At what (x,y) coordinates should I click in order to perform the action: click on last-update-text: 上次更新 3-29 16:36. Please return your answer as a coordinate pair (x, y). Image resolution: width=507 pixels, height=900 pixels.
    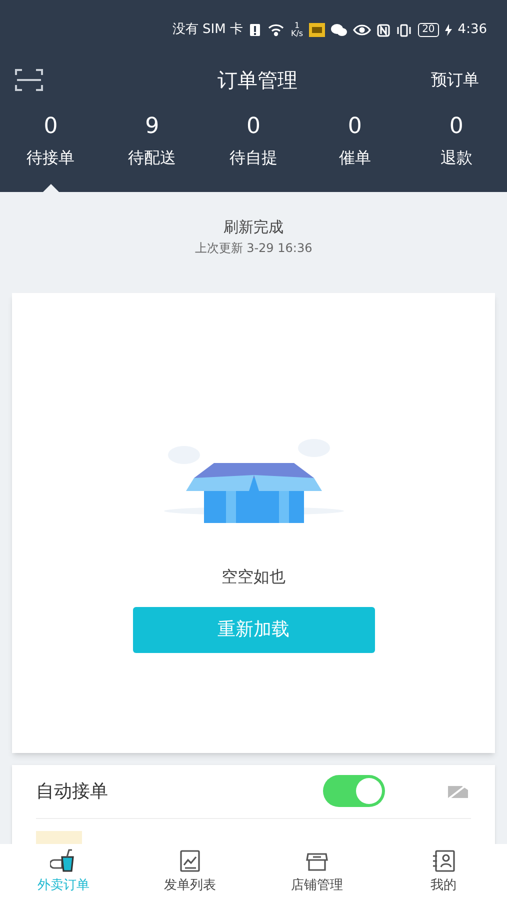
    Looking at the image, I should click on (253, 248).